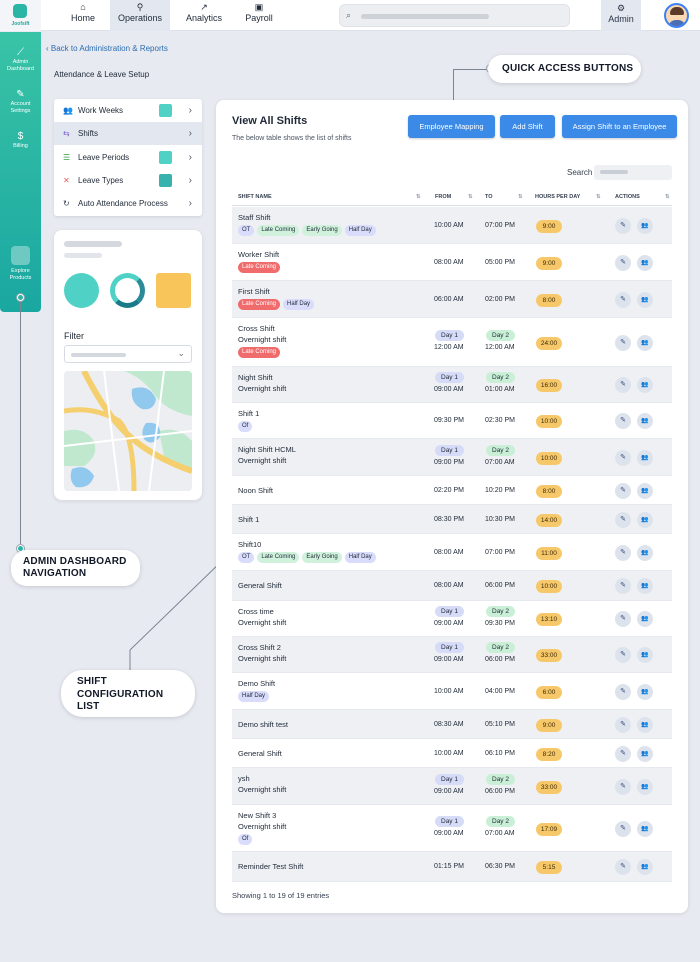  What do you see at coordinates (128, 110) in the screenshot?
I see `menu-item-work-weeks: 👥 Work Weeks ›` at bounding box center [128, 110].